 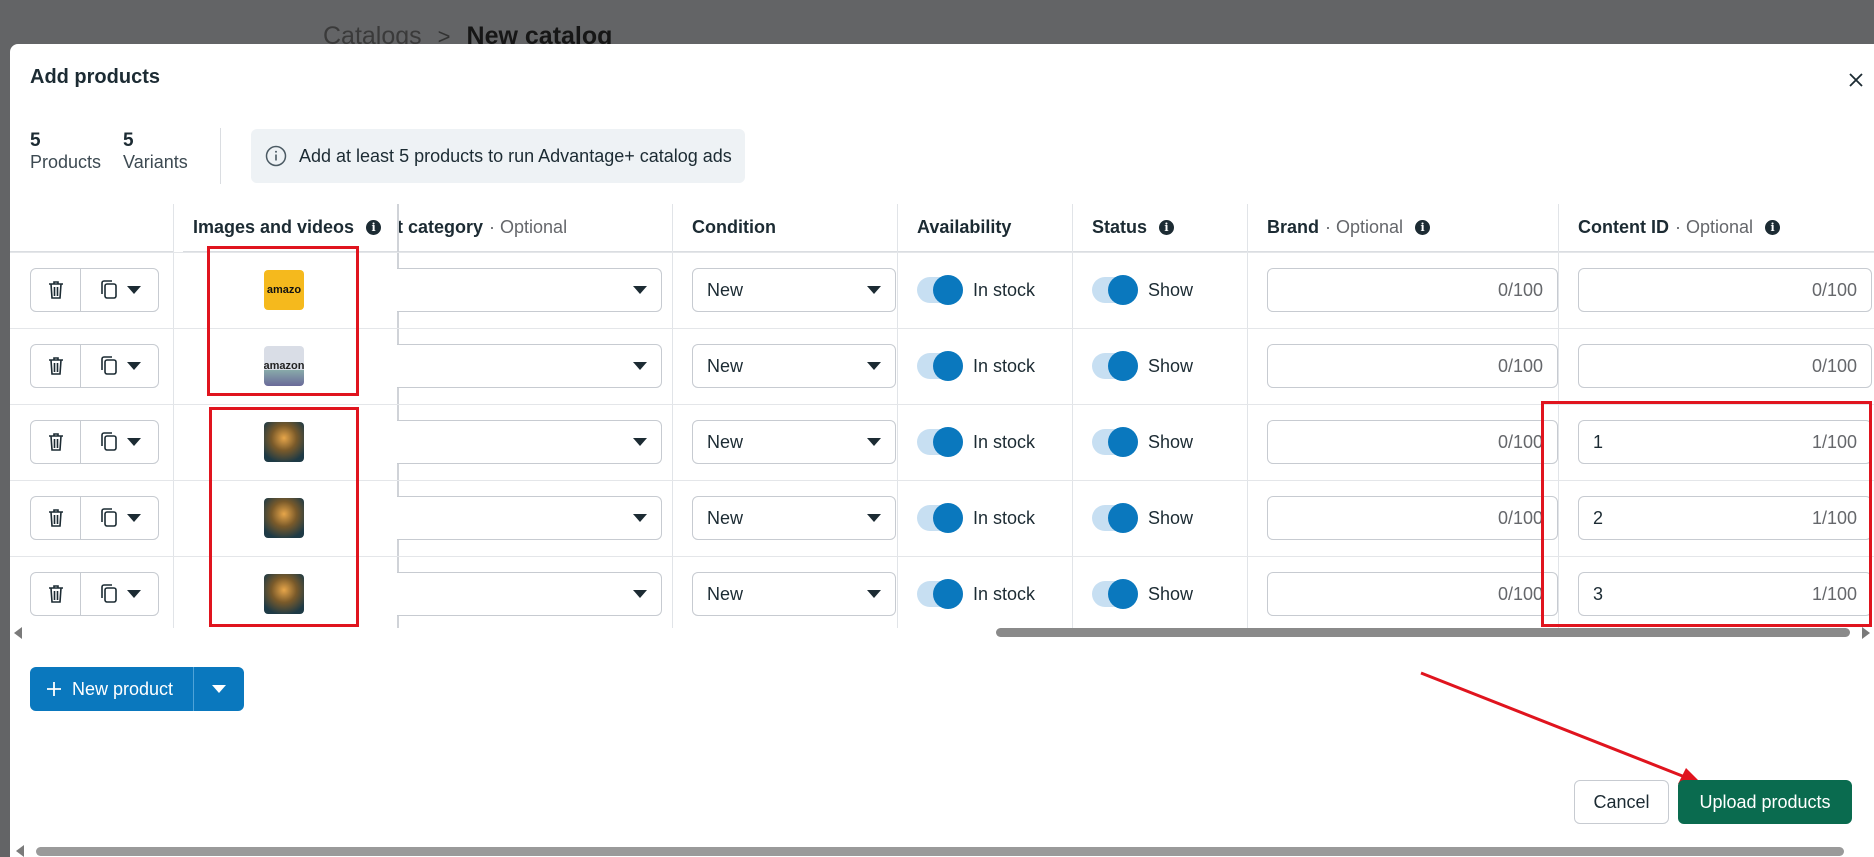 I want to click on scrollbar-thumb, so click(x=940, y=851).